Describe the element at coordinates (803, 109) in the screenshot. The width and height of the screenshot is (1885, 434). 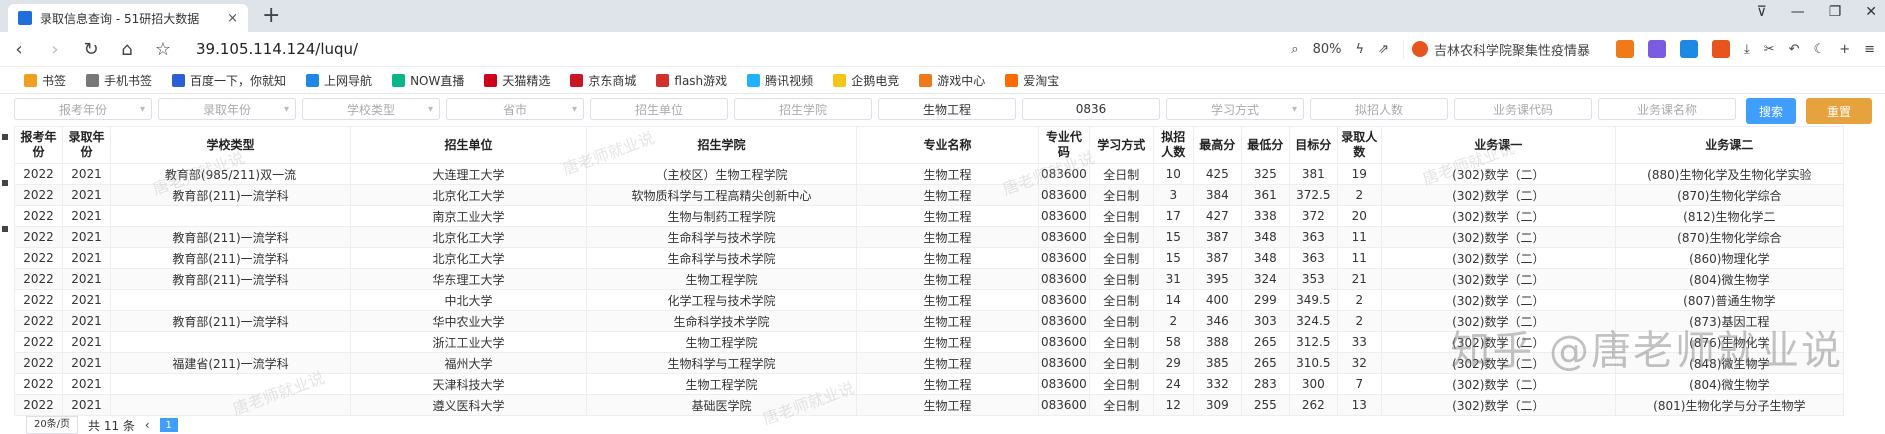
I see `college-input: 招生学院` at that location.